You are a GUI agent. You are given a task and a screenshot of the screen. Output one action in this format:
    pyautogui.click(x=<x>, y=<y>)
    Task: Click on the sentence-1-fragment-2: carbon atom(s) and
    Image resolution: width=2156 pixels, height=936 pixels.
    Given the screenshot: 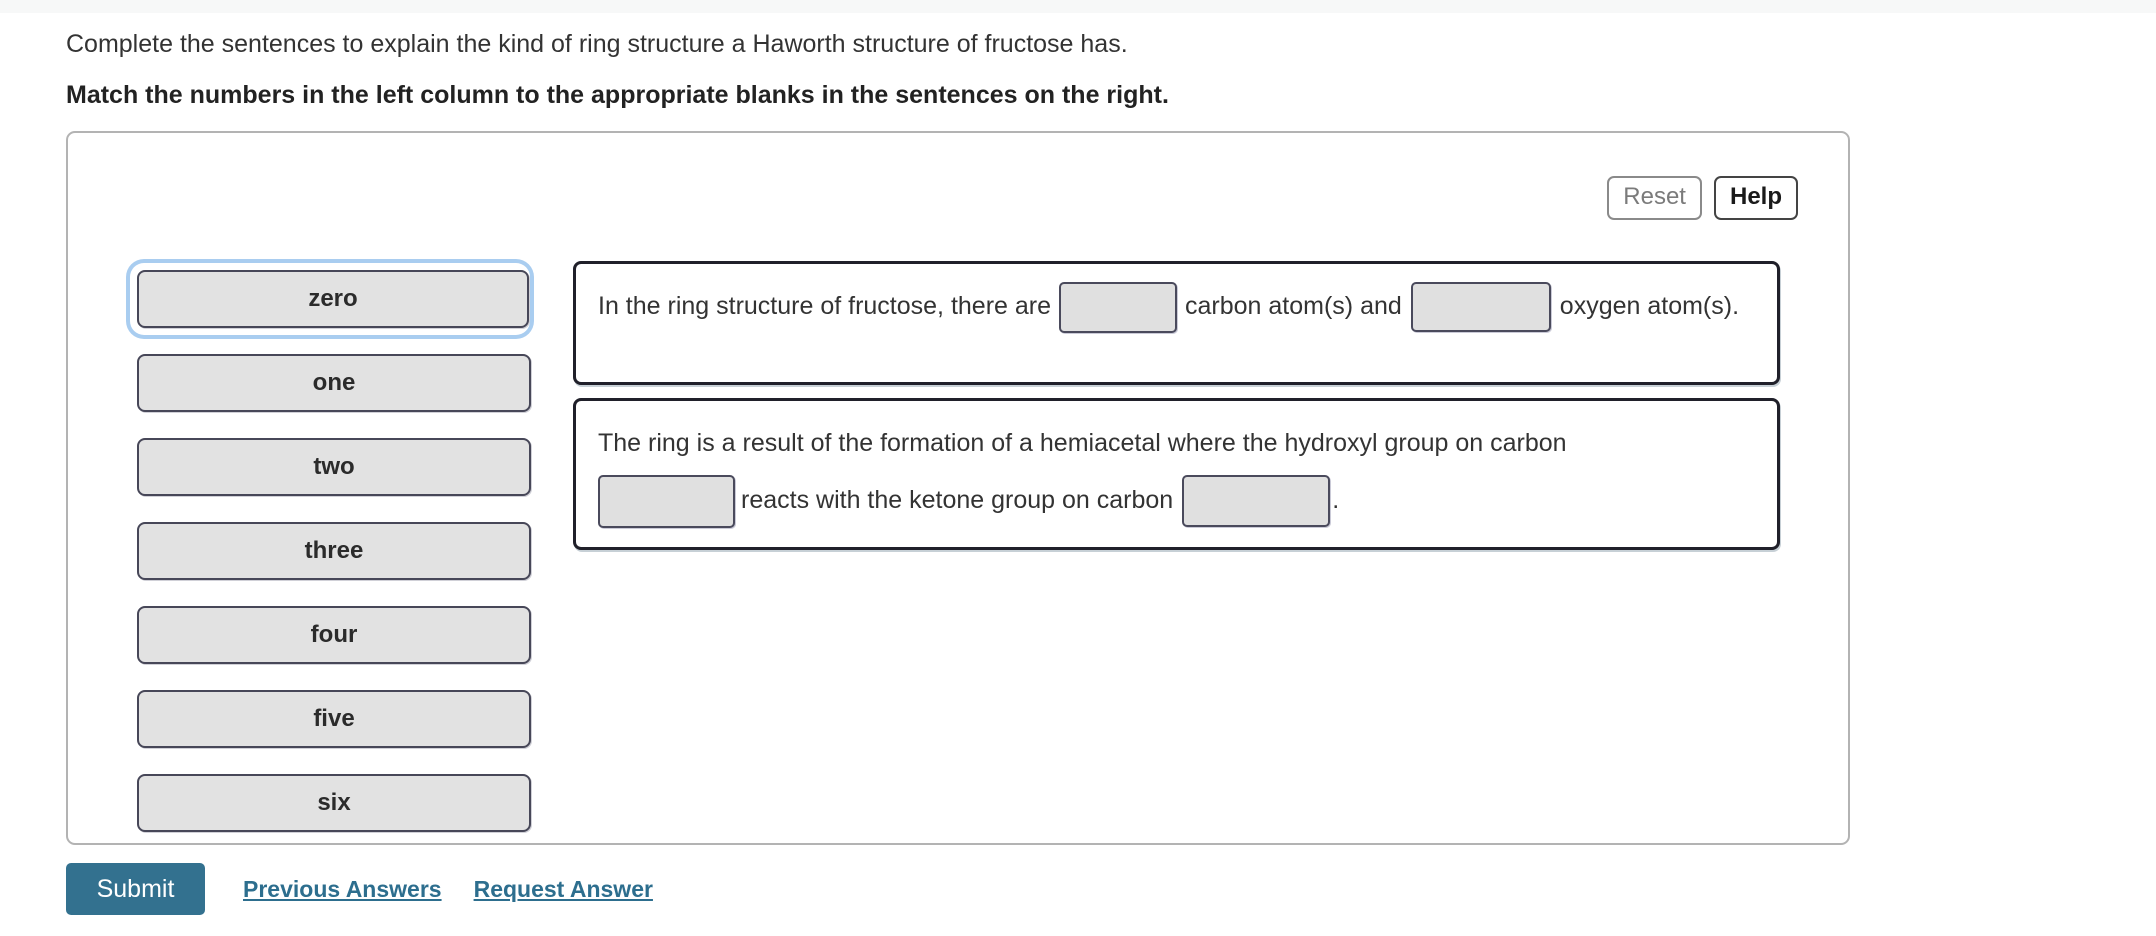 What is the action you would take?
    pyautogui.click(x=1293, y=306)
    